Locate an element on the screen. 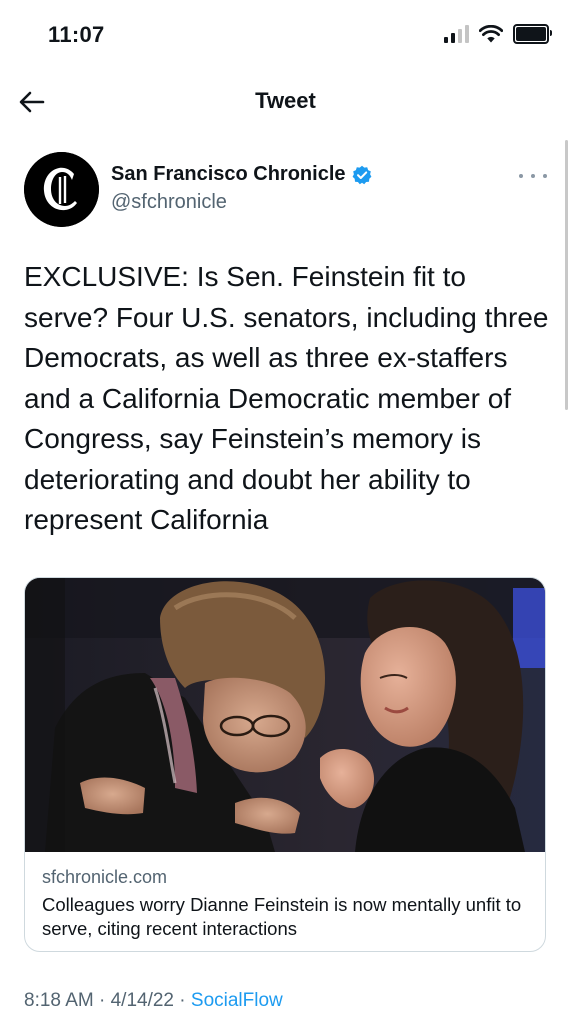 The image size is (571, 1023). status-icons is located at coordinates (498, 34).